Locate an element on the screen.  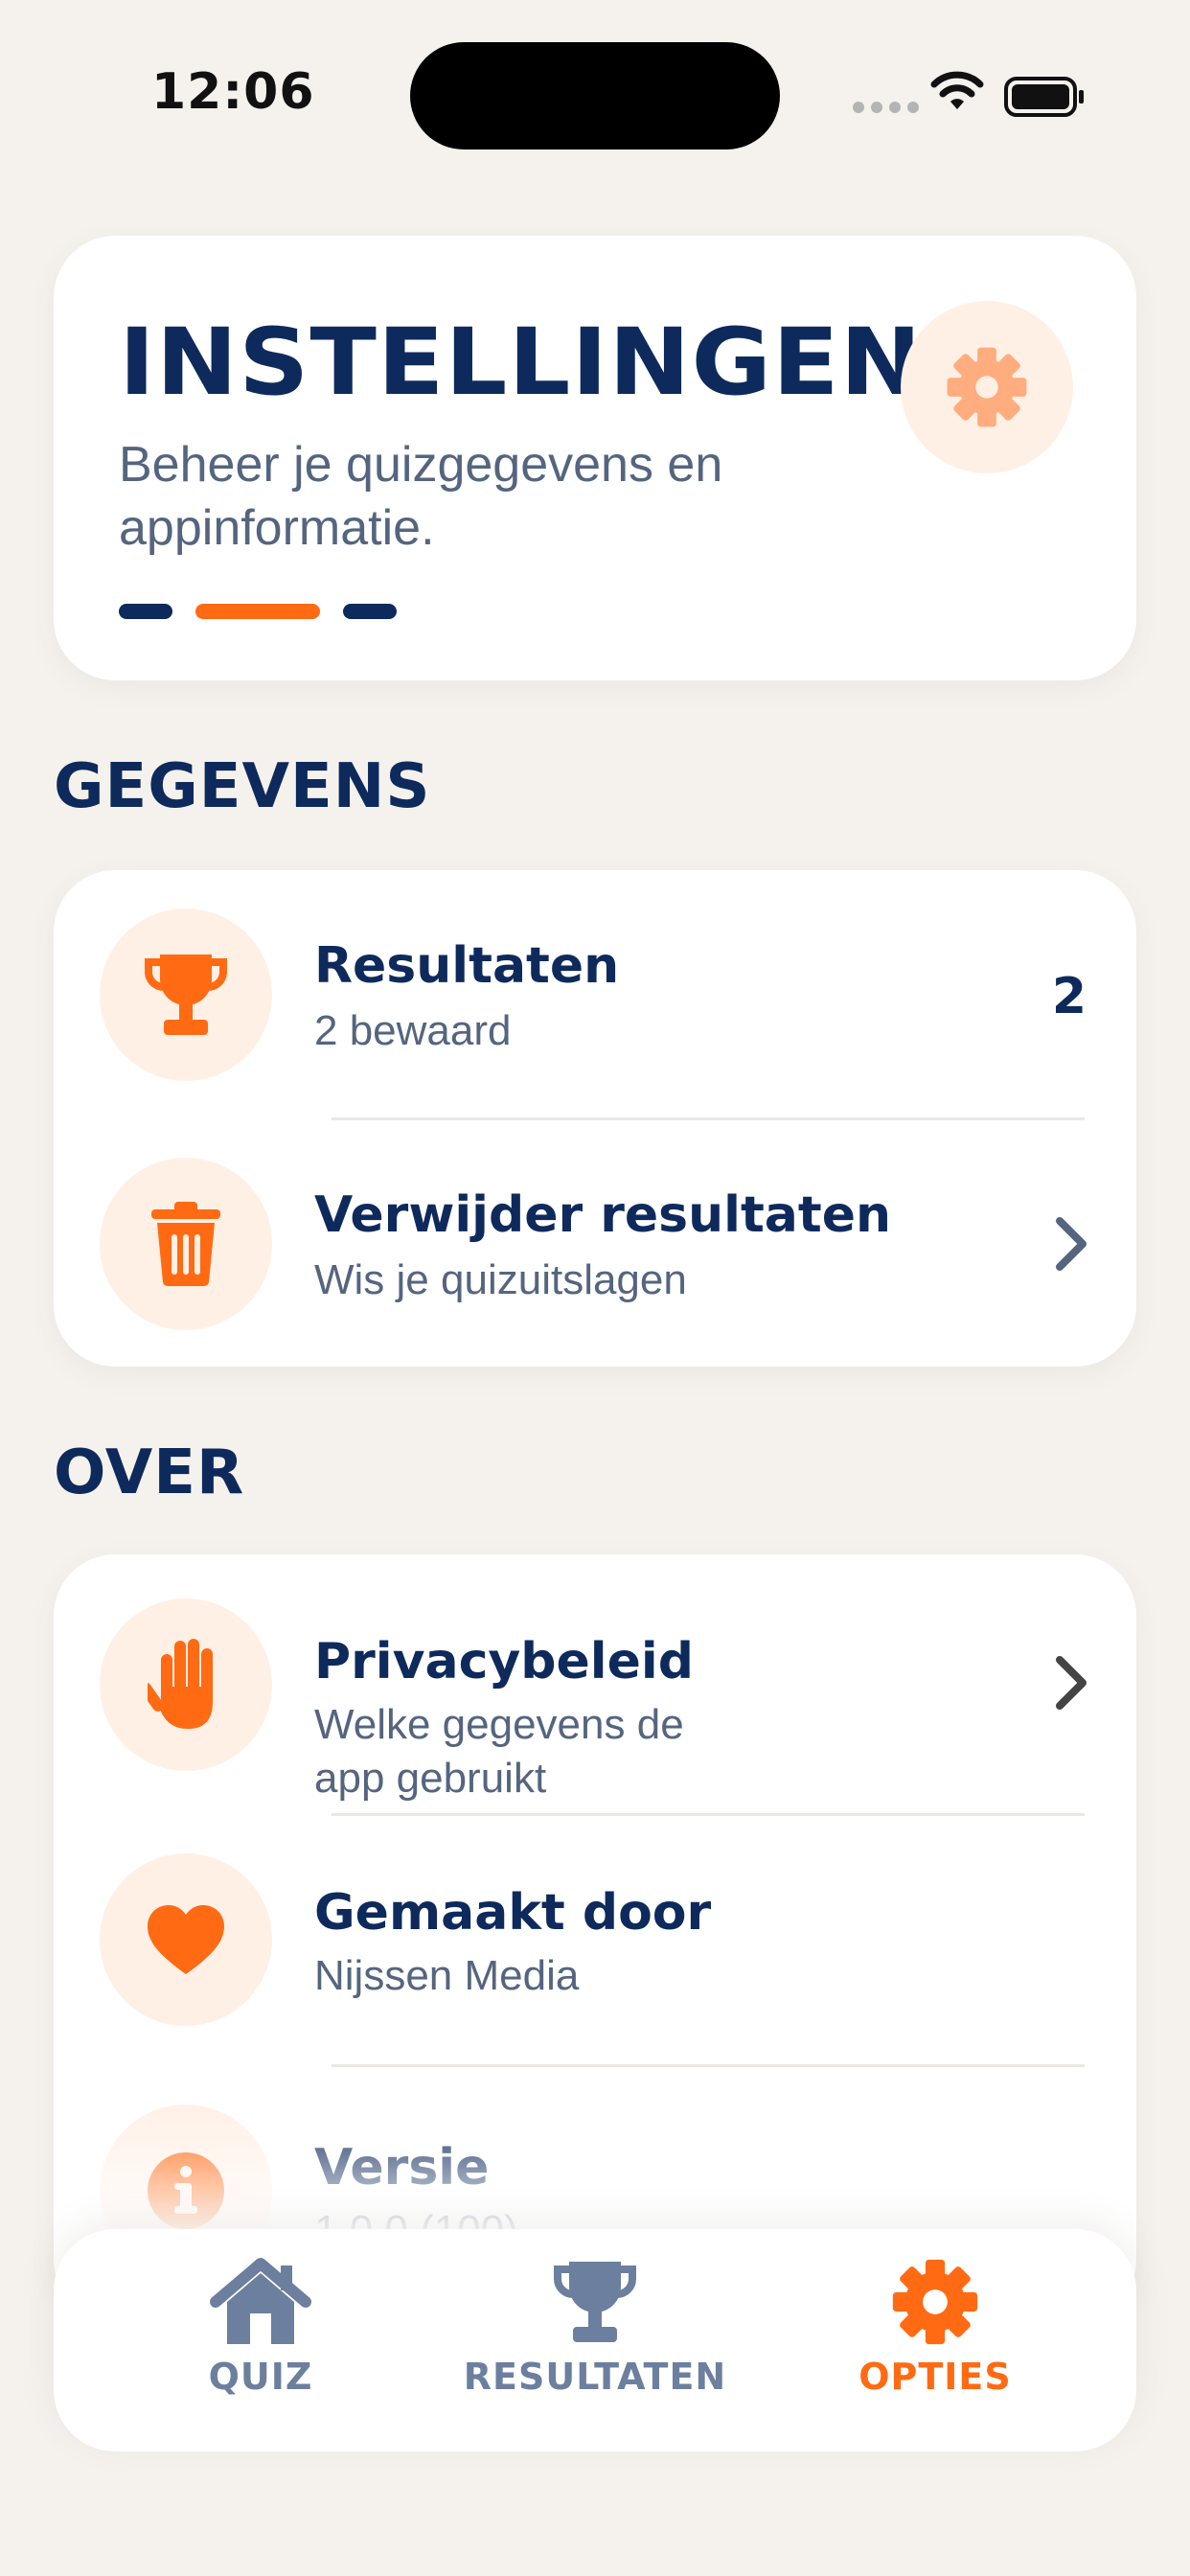
results-icon-circle is located at coordinates (186, 994).